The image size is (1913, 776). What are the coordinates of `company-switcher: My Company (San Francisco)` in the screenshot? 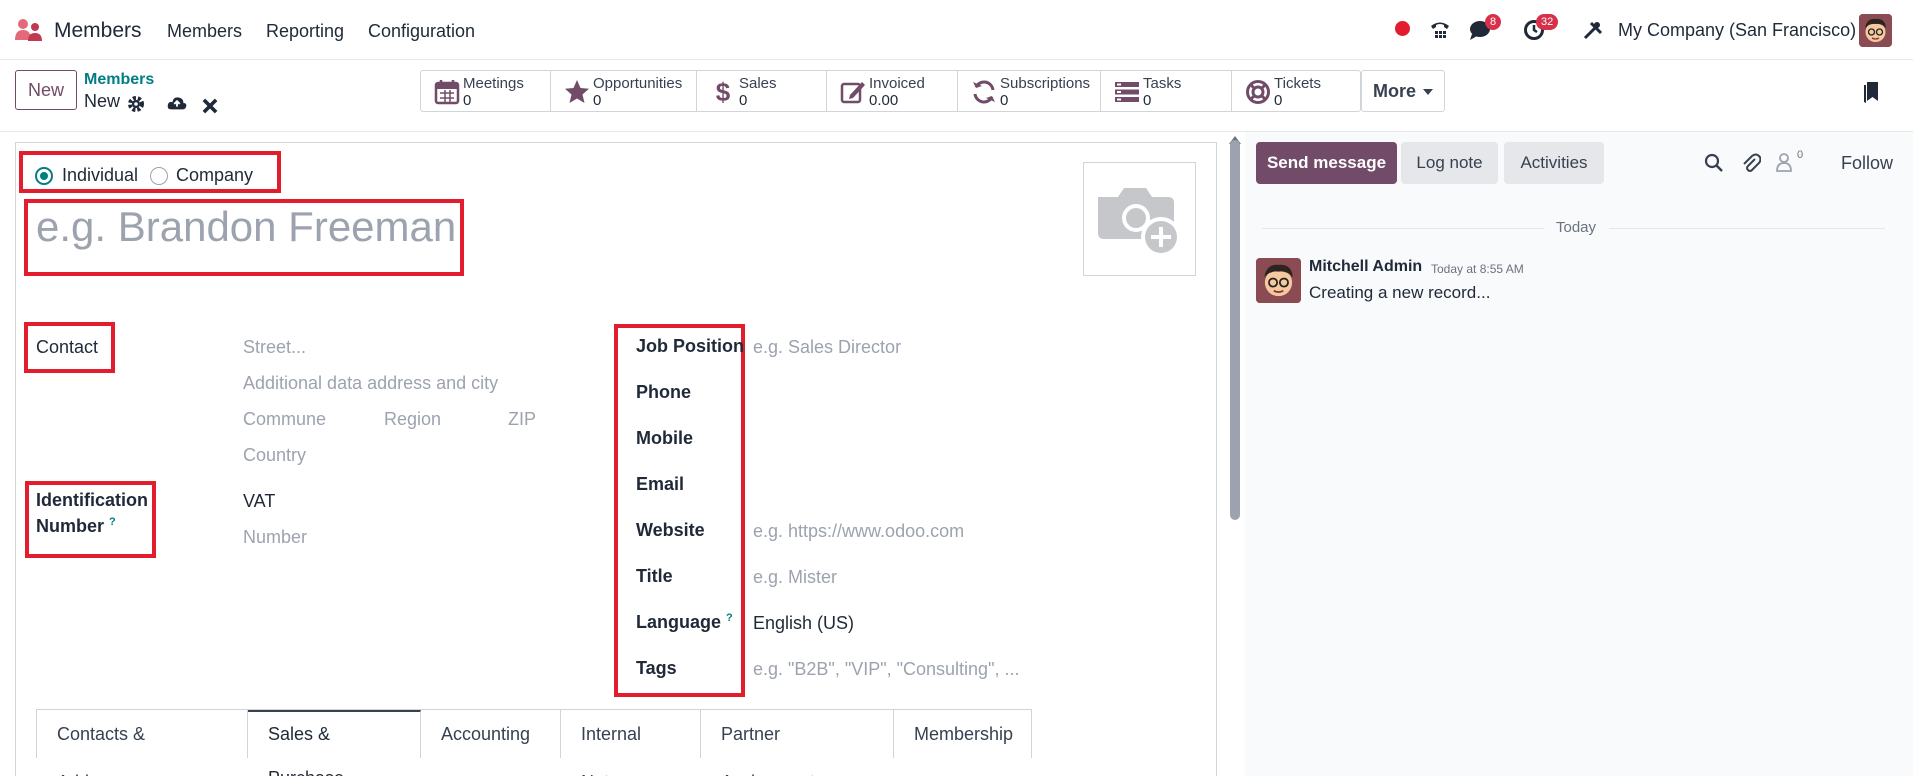 It's located at (1737, 30).